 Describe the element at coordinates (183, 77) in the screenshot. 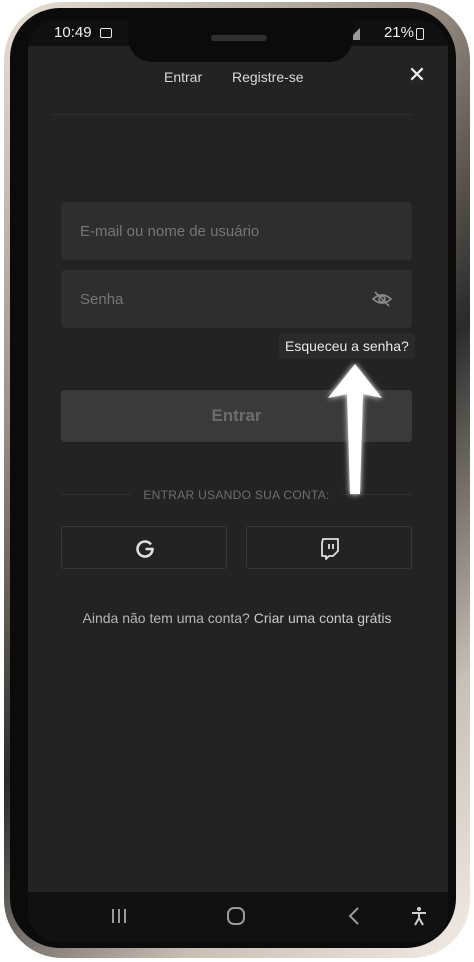

I see `tab-login: Entrar` at that location.